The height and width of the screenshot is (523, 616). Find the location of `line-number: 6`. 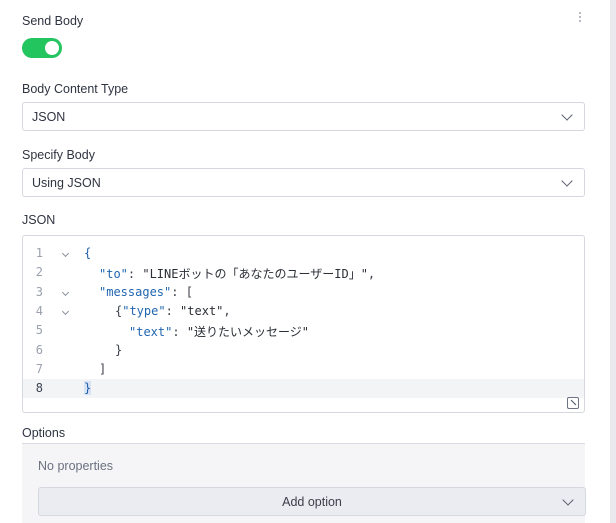

line-number: 6 is located at coordinates (39, 349).